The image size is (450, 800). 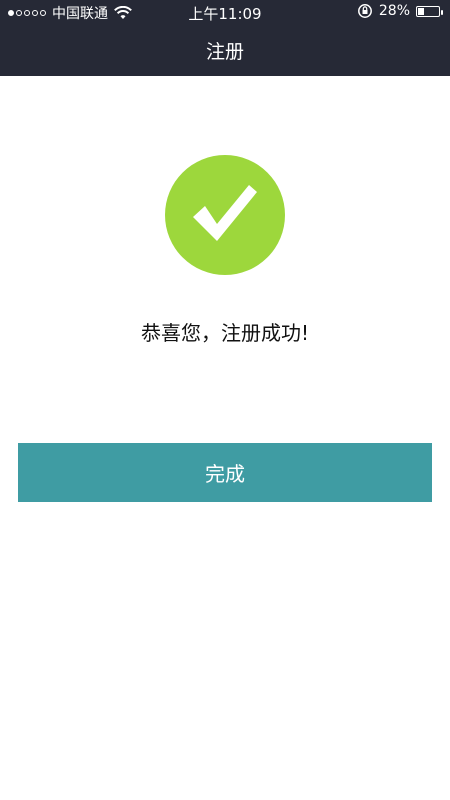 I want to click on checkmark-icon, so click(x=225, y=213).